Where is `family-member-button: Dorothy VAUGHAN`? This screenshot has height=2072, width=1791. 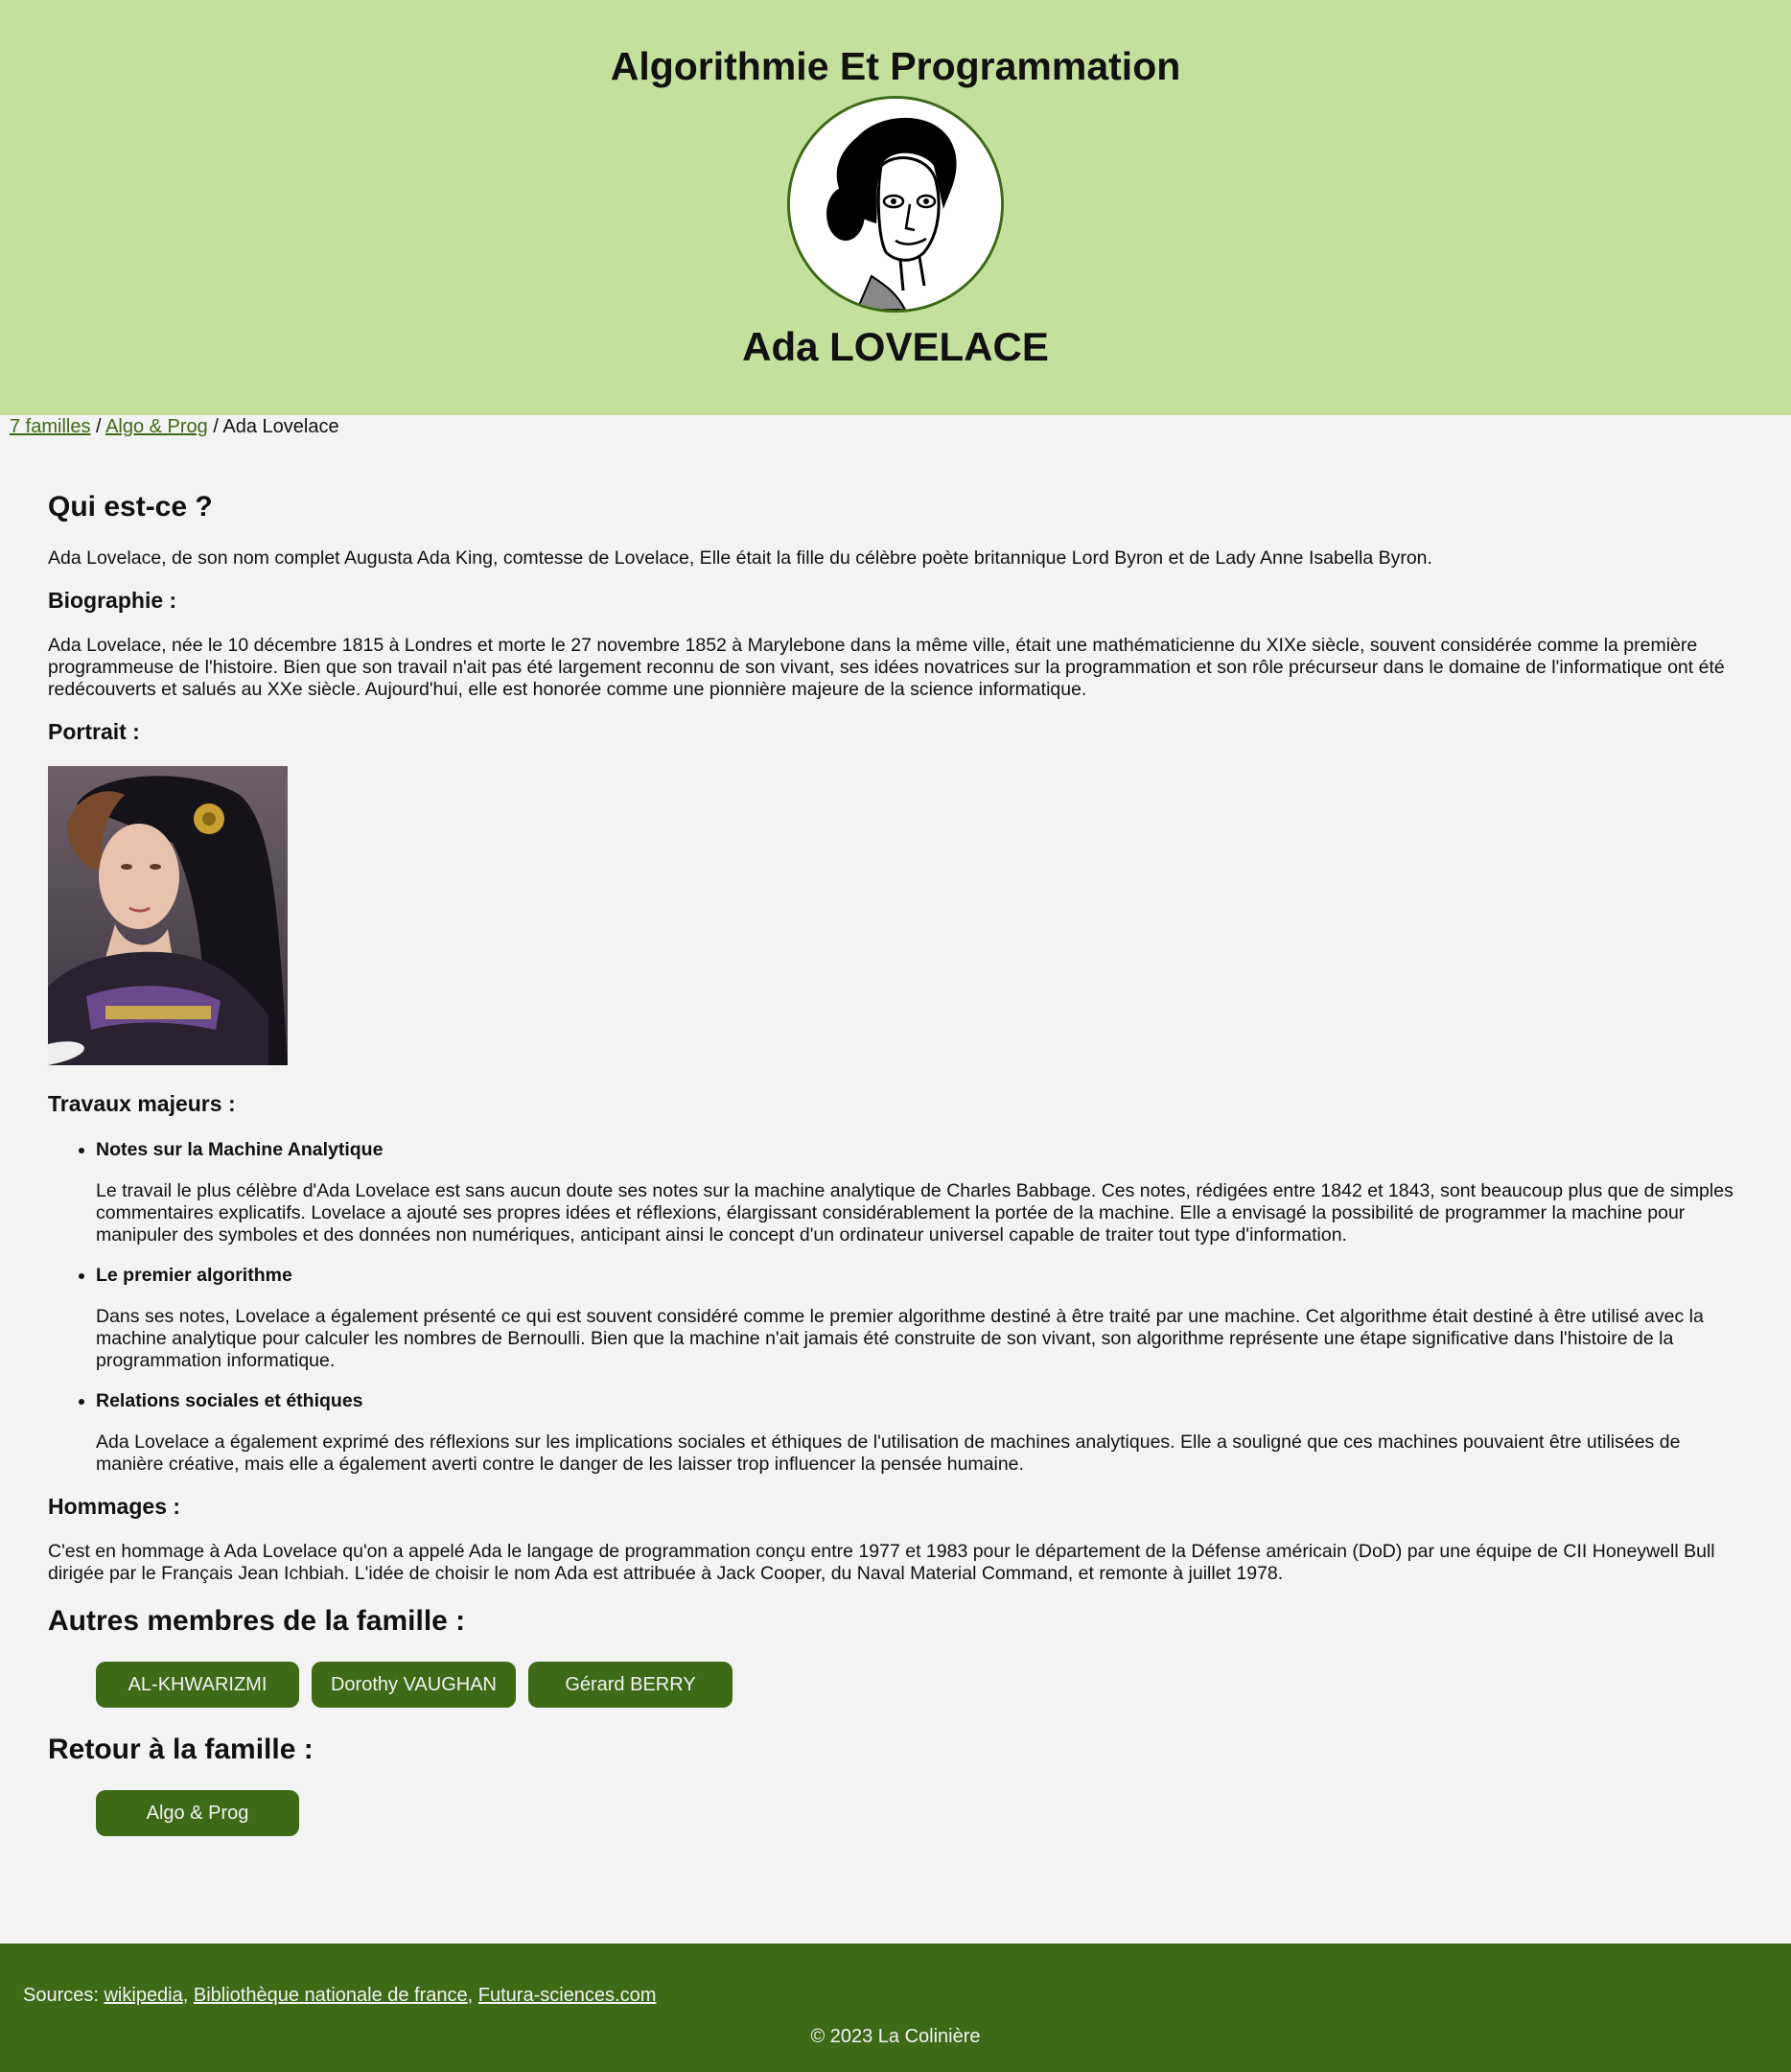
family-member-button: Dorothy VAUGHAN is located at coordinates (414, 1685).